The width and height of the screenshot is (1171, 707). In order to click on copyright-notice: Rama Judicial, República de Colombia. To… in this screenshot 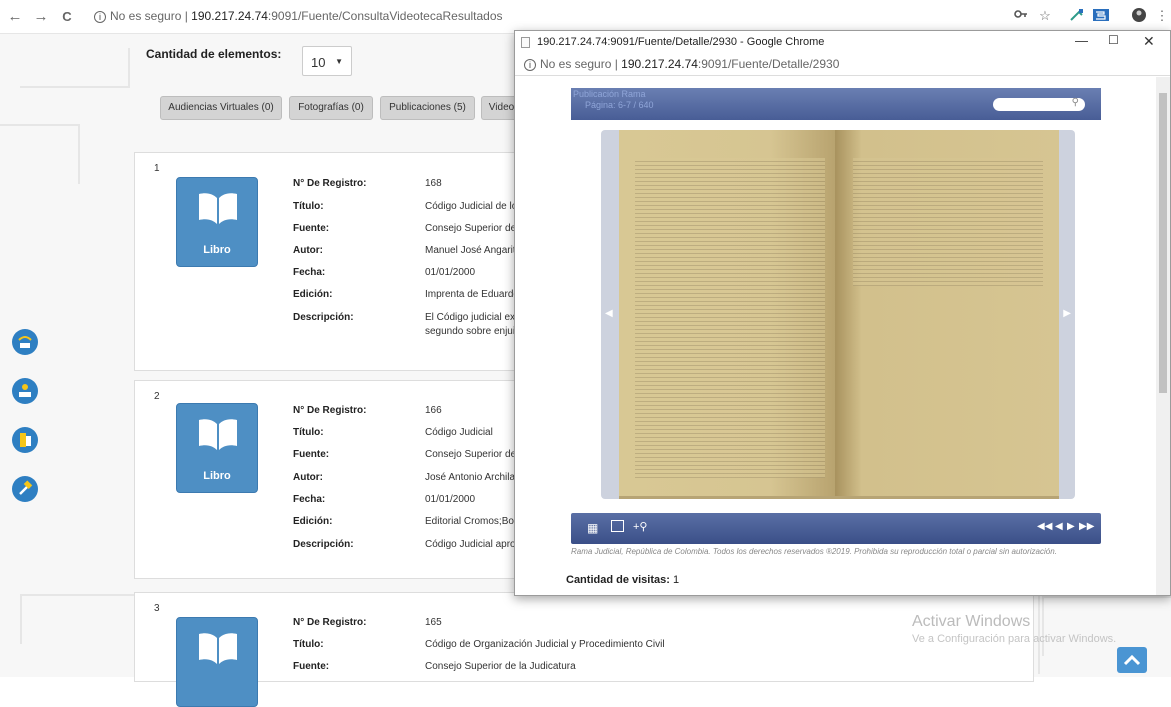, I will do `click(814, 551)`.